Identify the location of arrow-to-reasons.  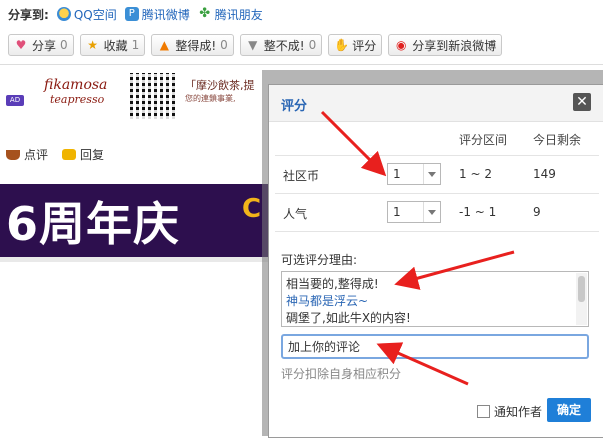
(454, 270).